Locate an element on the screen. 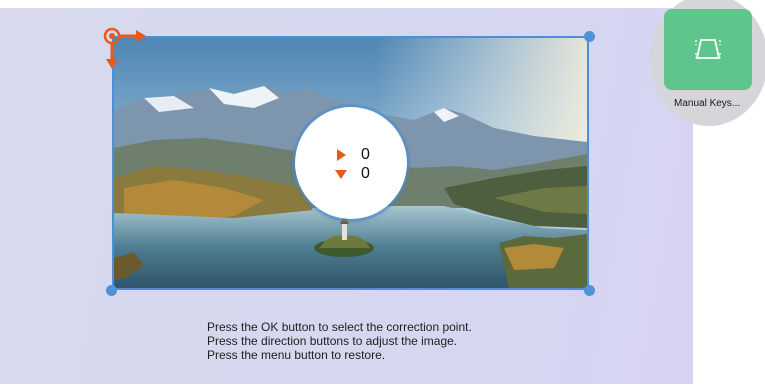 This screenshot has height=390, width=765. vertical-value-row: 0 is located at coordinates (352, 174).